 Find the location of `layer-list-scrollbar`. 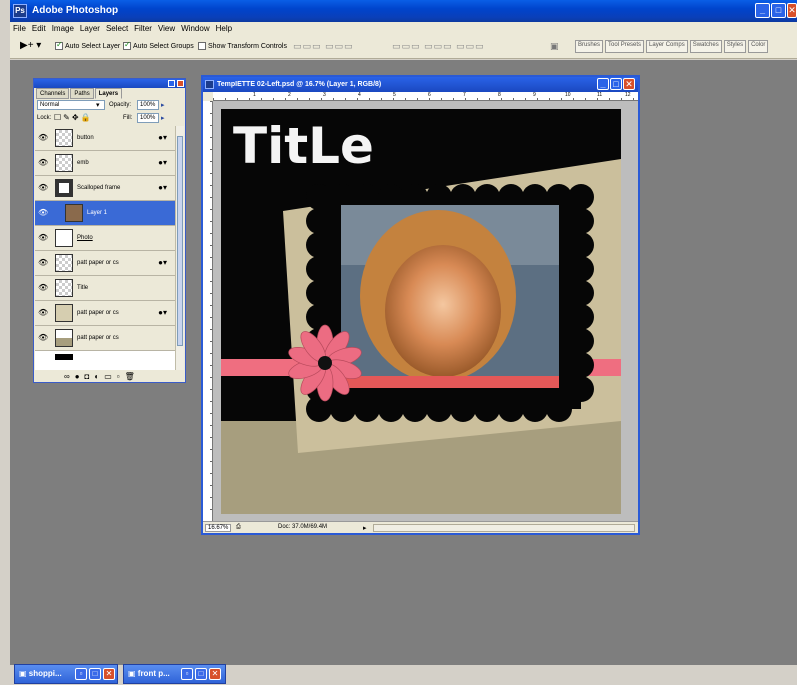

layer-list-scrollbar is located at coordinates (179, 248).